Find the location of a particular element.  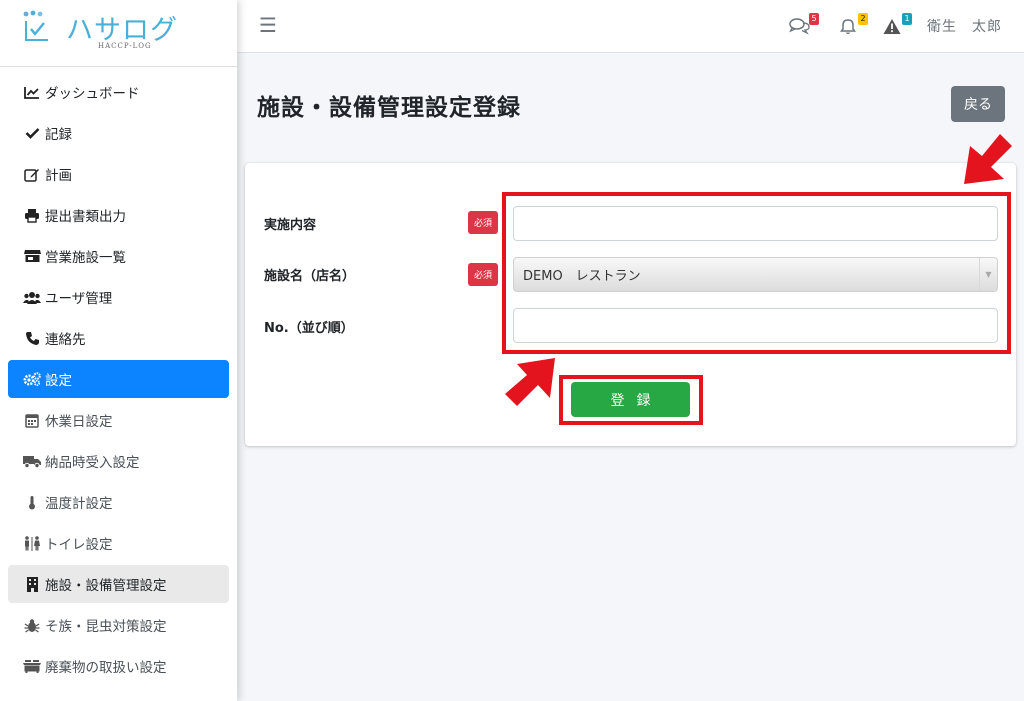

sidebar-item-label: 連絡先 is located at coordinates (65, 340).